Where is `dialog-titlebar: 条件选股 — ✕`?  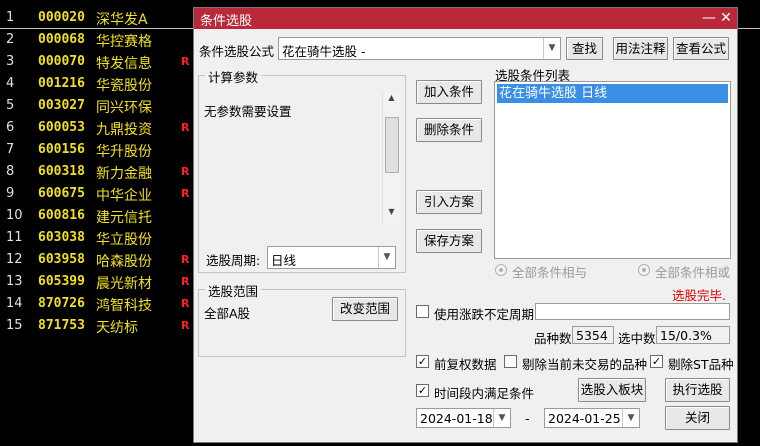
dialog-titlebar: 条件选股 — ✕ is located at coordinates (465, 18).